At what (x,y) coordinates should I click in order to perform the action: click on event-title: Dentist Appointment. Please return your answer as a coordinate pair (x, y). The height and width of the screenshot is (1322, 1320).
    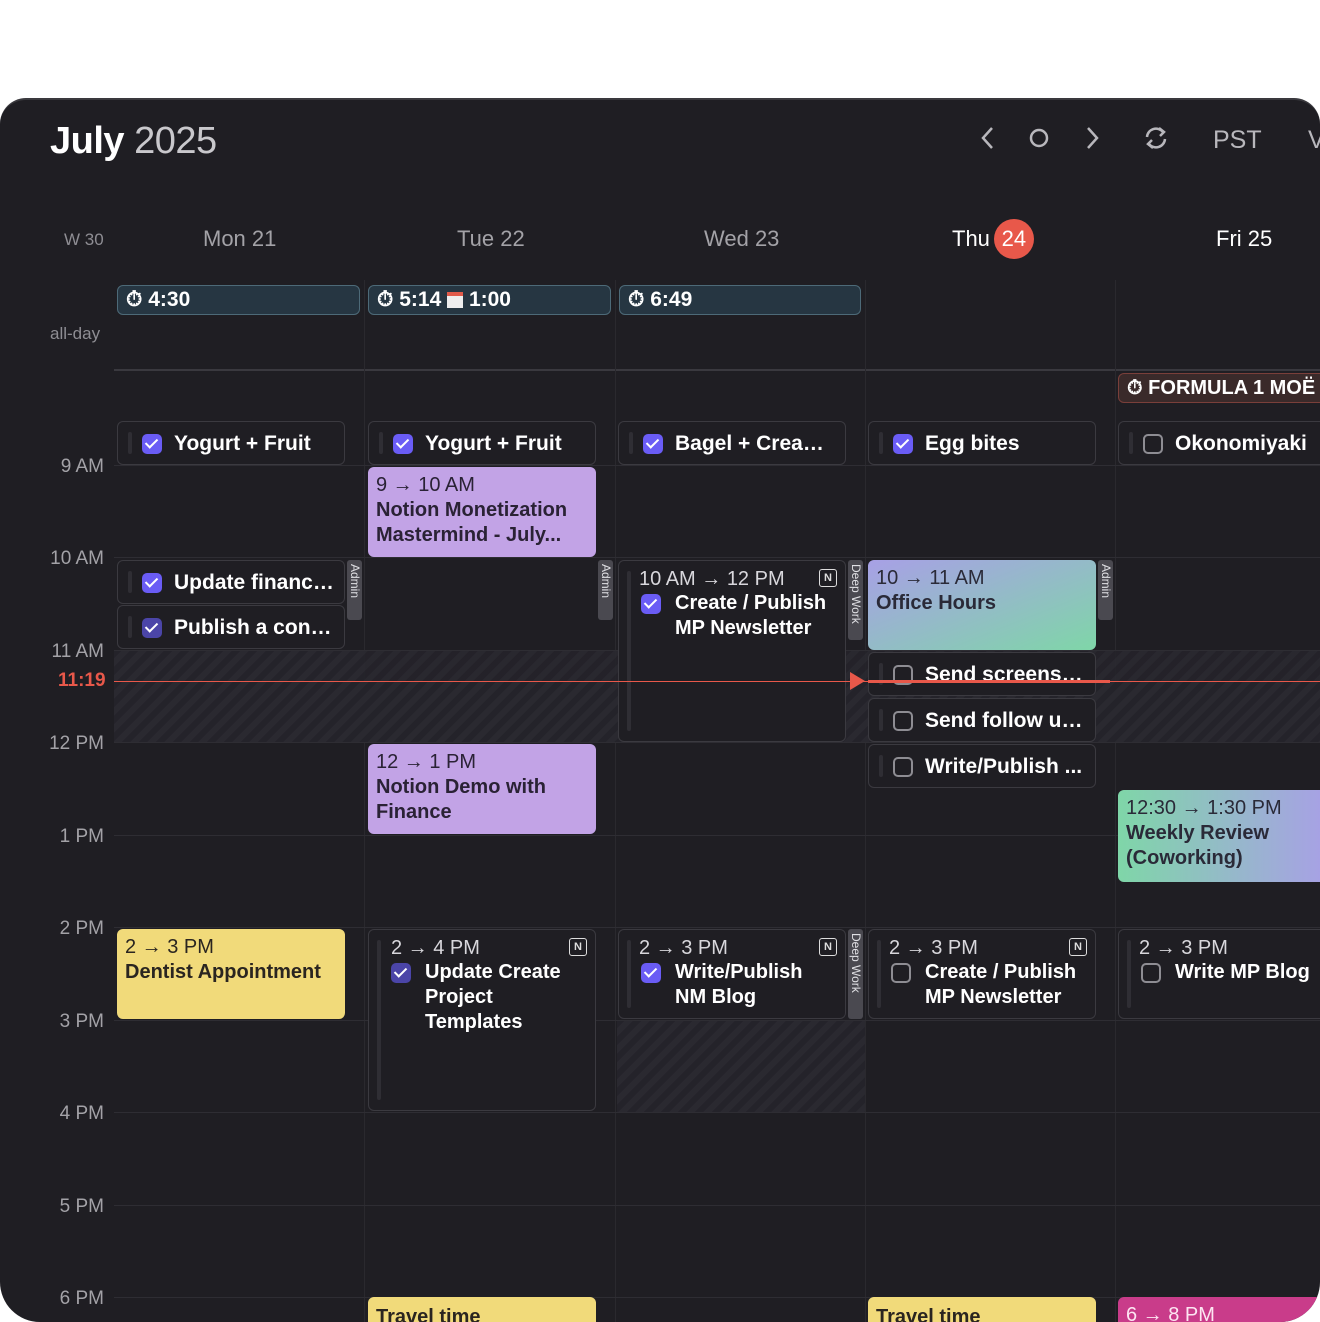
    Looking at the image, I should click on (223, 972).